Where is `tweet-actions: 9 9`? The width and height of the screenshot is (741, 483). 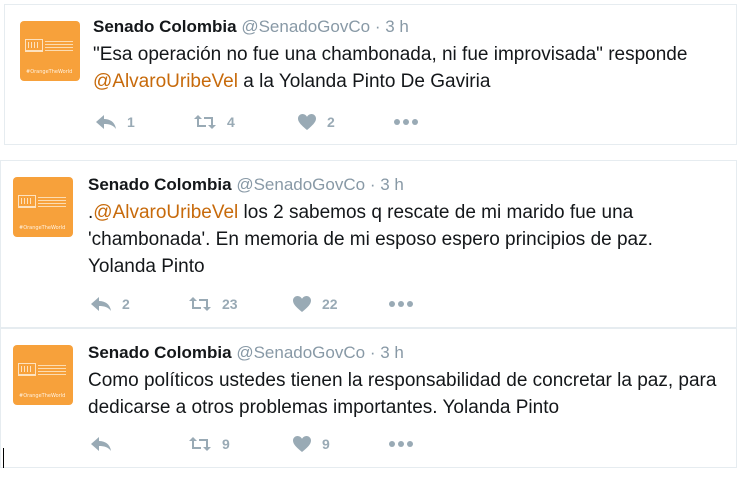
tweet-actions: 9 9 is located at coordinates (260, 444).